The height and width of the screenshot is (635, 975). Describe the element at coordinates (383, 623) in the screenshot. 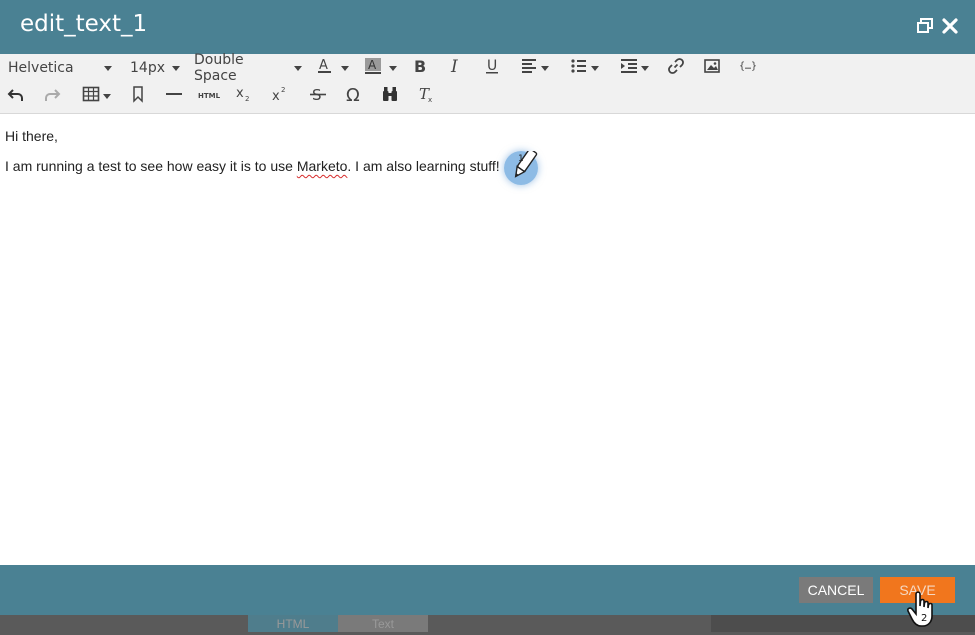

I see `background-tab-text: Text` at that location.